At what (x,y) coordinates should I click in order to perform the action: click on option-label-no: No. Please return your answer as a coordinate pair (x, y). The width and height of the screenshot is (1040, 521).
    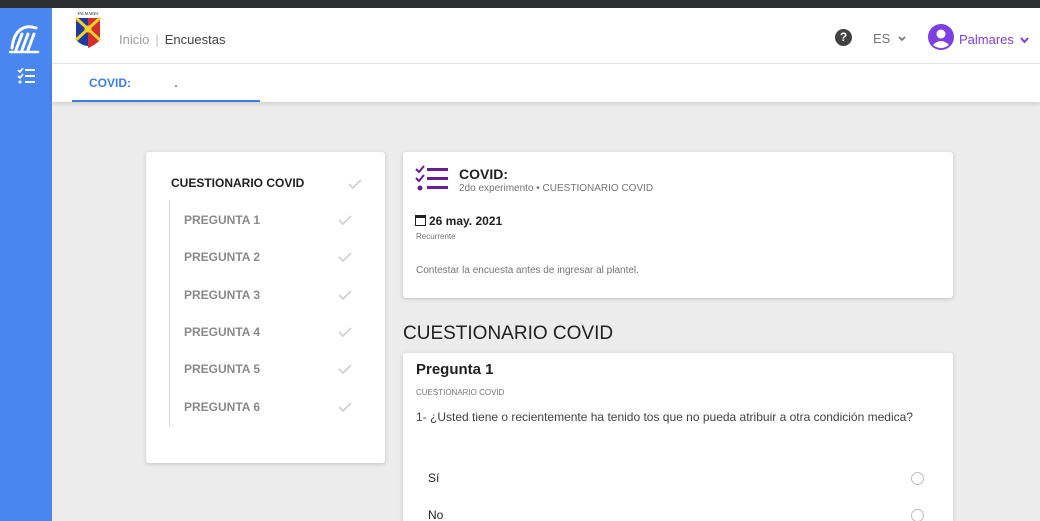
    Looking at the image, I should click on (435, 514).